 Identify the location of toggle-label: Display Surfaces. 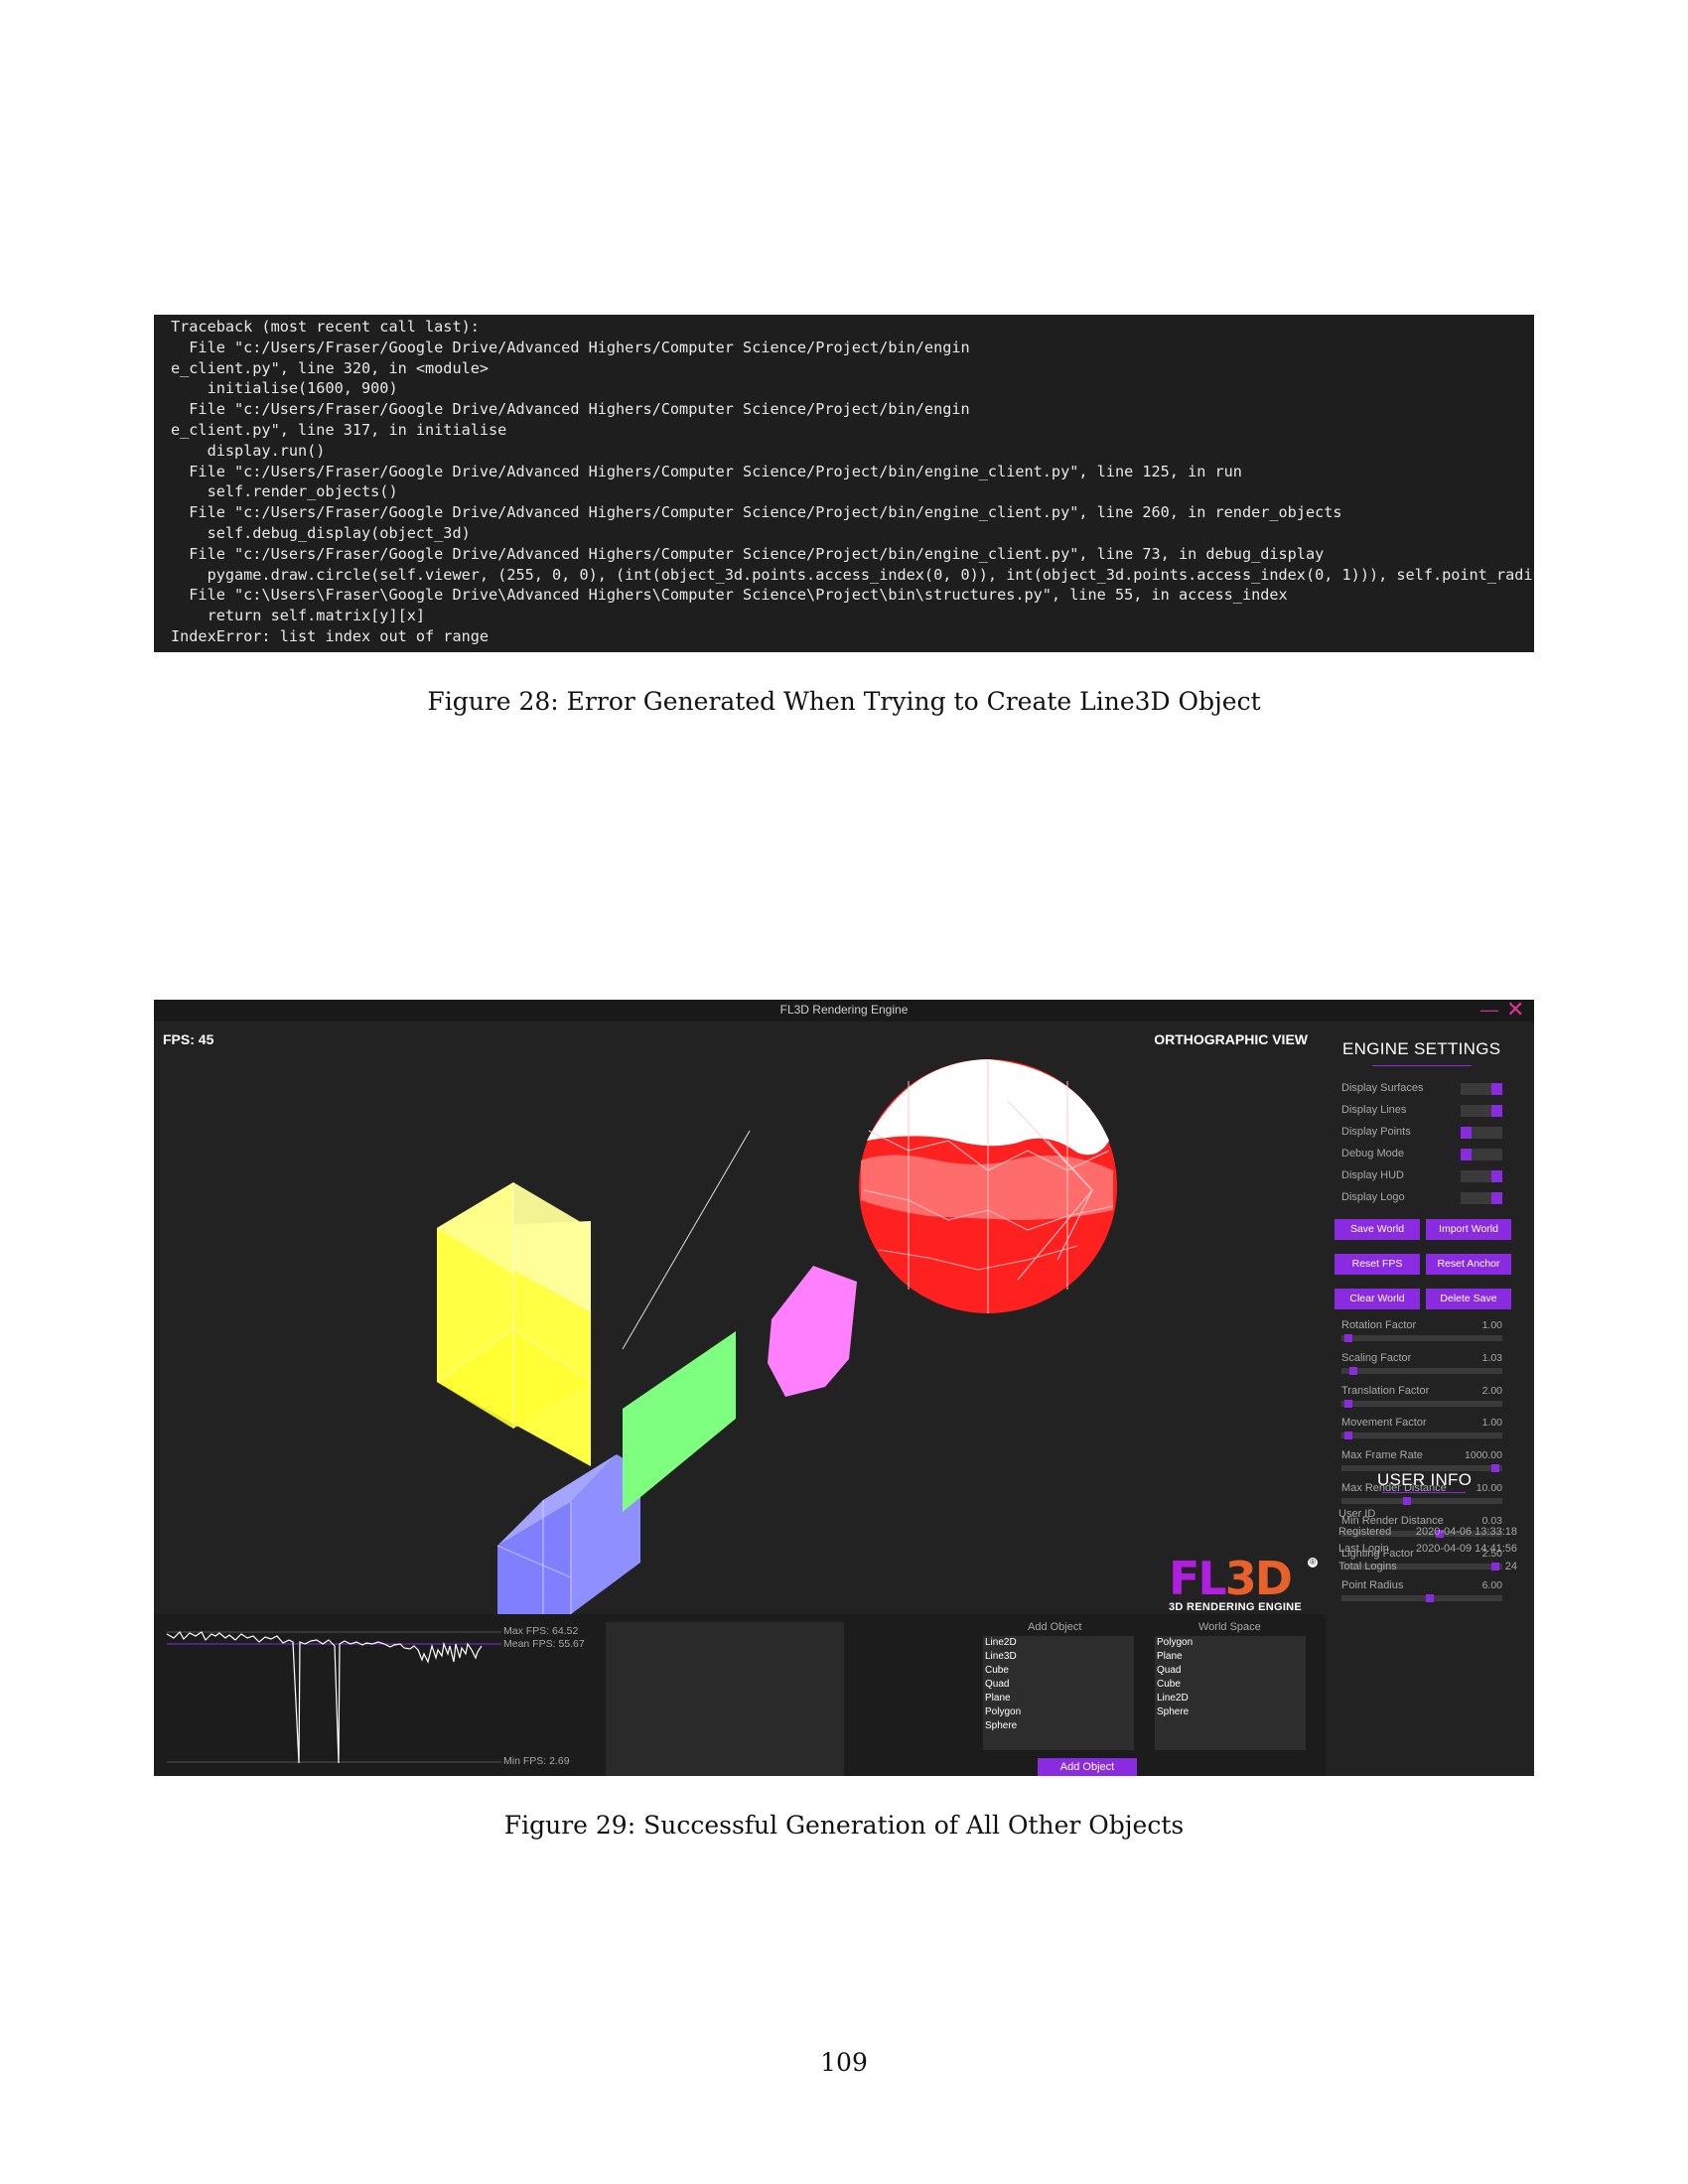
(1382, 1088).